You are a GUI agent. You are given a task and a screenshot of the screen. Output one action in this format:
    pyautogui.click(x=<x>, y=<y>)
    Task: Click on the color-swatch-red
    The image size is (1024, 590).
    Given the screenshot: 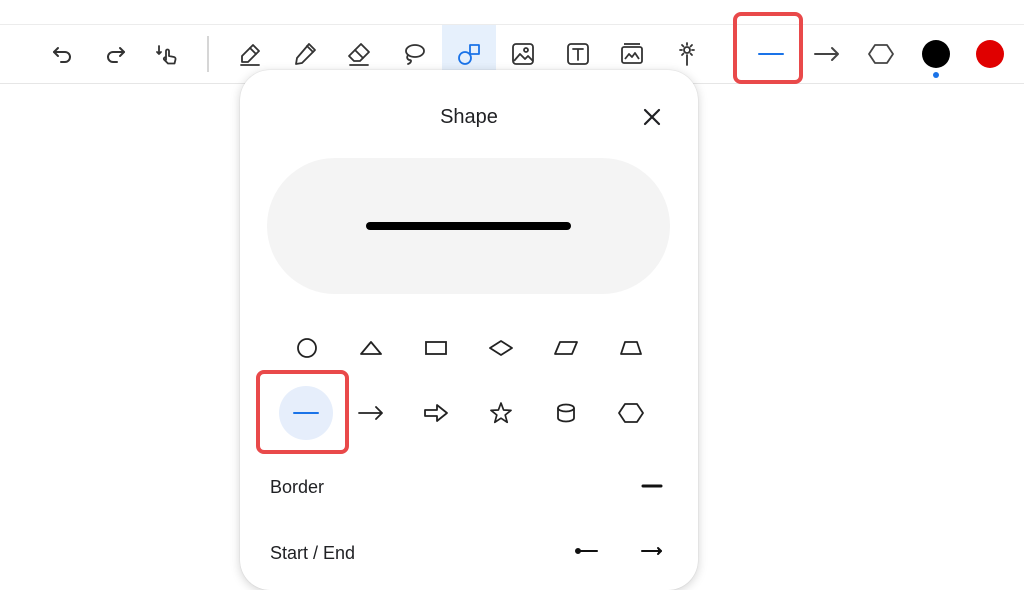 What is the action you would take?
    pyautogui.click(x=990, y=54)
    